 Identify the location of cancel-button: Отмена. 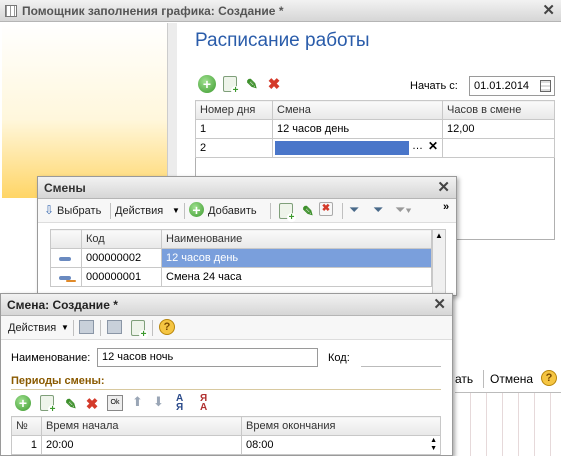
(511, 379).